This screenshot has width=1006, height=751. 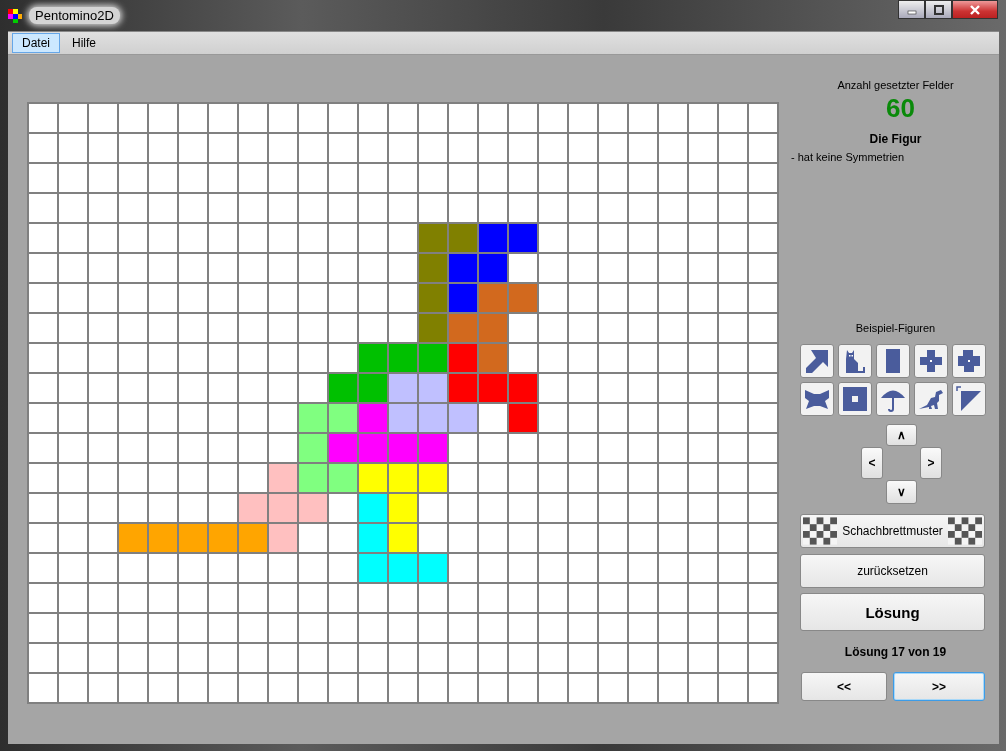 I want to click on menu-item: Hilfe, so click(x=84, y=43).